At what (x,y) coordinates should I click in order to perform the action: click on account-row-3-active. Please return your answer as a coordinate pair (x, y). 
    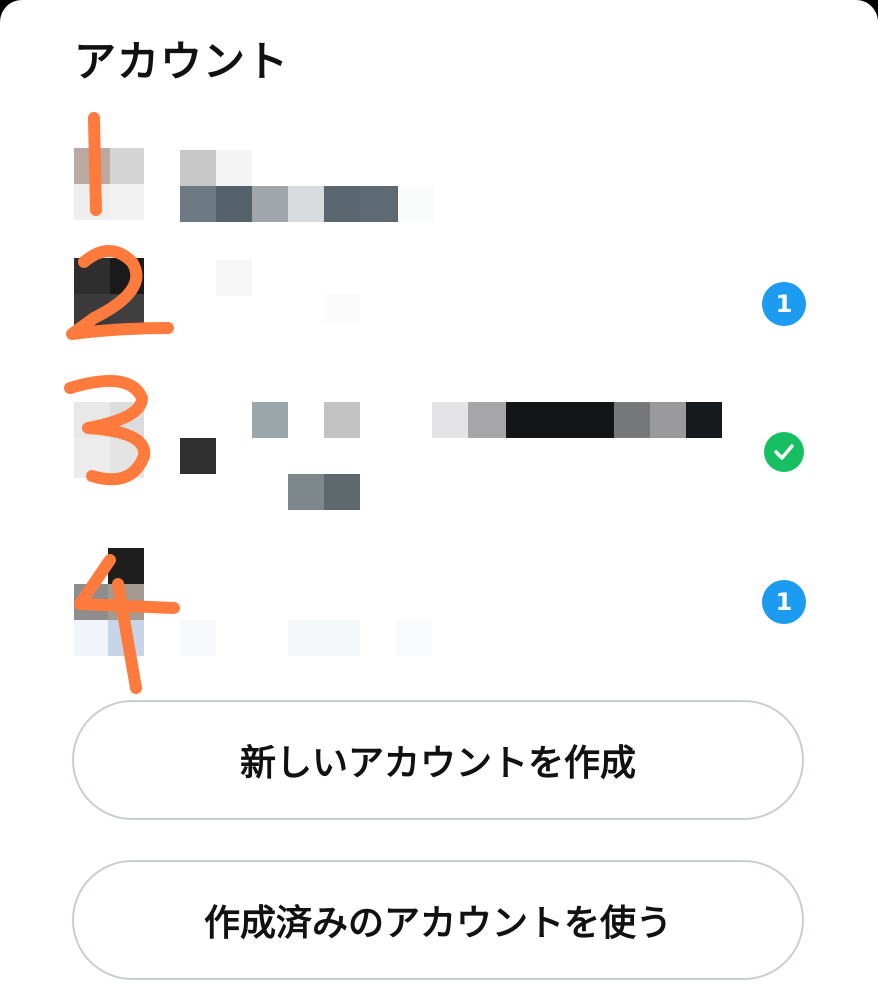
    Looking at the image, I should click on (439, 451).